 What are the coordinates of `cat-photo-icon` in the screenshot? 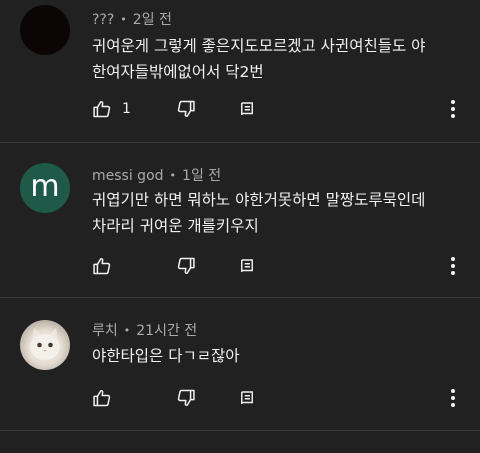 It's located at (45, 344).